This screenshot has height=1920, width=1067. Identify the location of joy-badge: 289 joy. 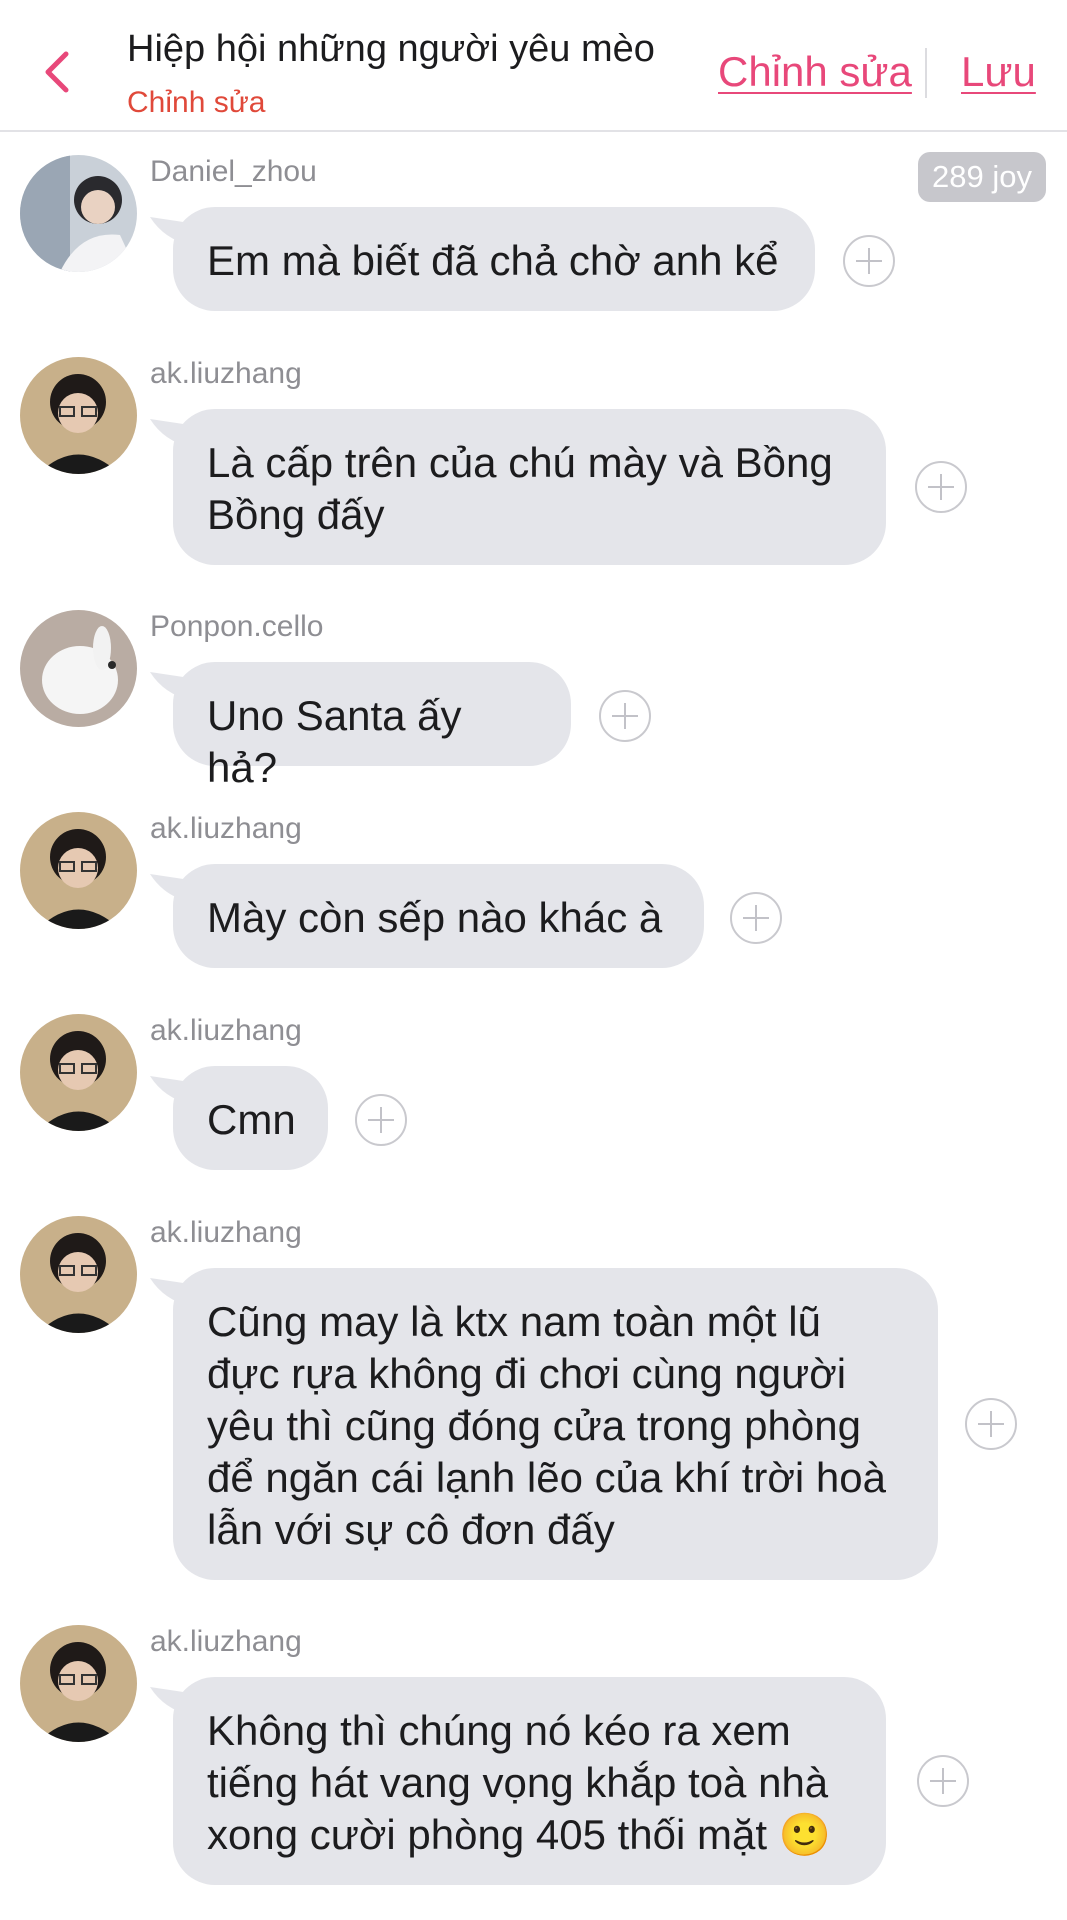
(982, 177).